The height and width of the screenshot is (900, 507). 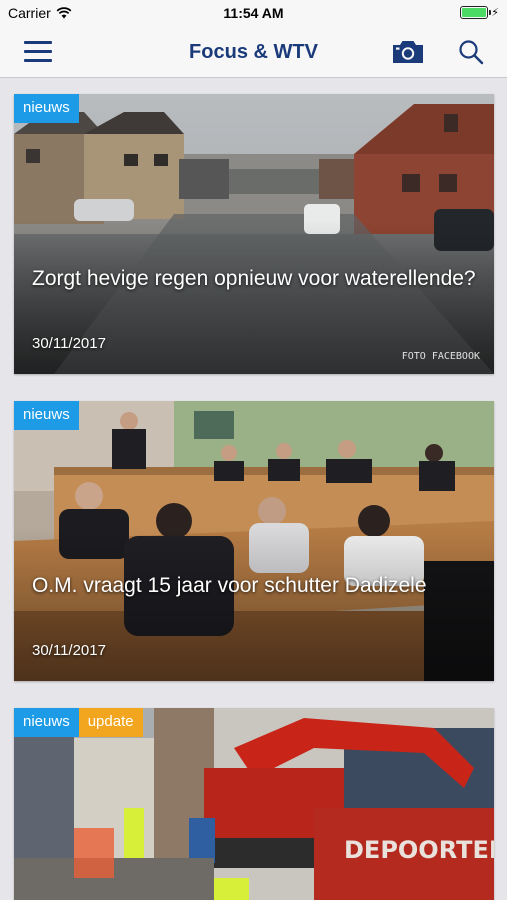 What do you see at coordinates (440, 356) in the screenshot?
I see `photo-credit: FOTO FACEBOOK` at bounding box center [440, 356].